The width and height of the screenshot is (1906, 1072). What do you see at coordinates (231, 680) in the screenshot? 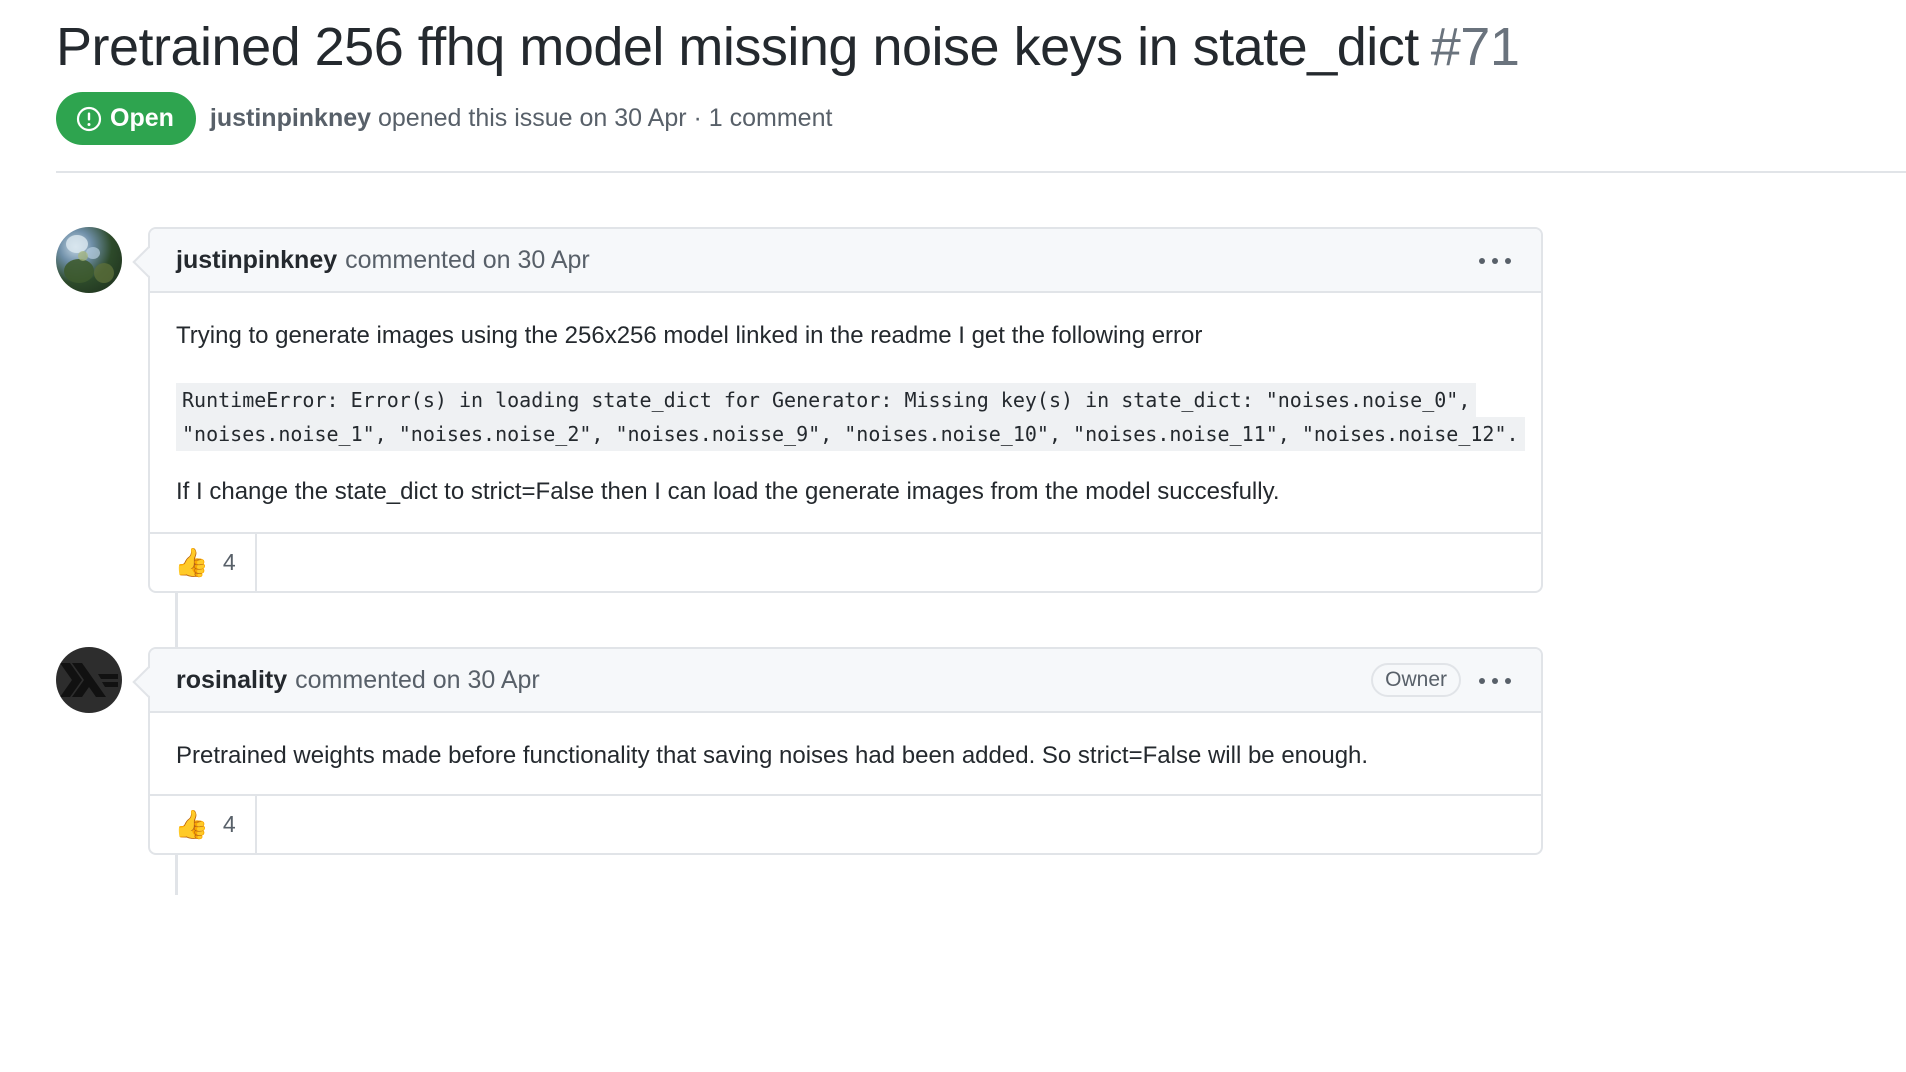
I see `comment-author-link: rosinality` at bounding box center [231, 680].